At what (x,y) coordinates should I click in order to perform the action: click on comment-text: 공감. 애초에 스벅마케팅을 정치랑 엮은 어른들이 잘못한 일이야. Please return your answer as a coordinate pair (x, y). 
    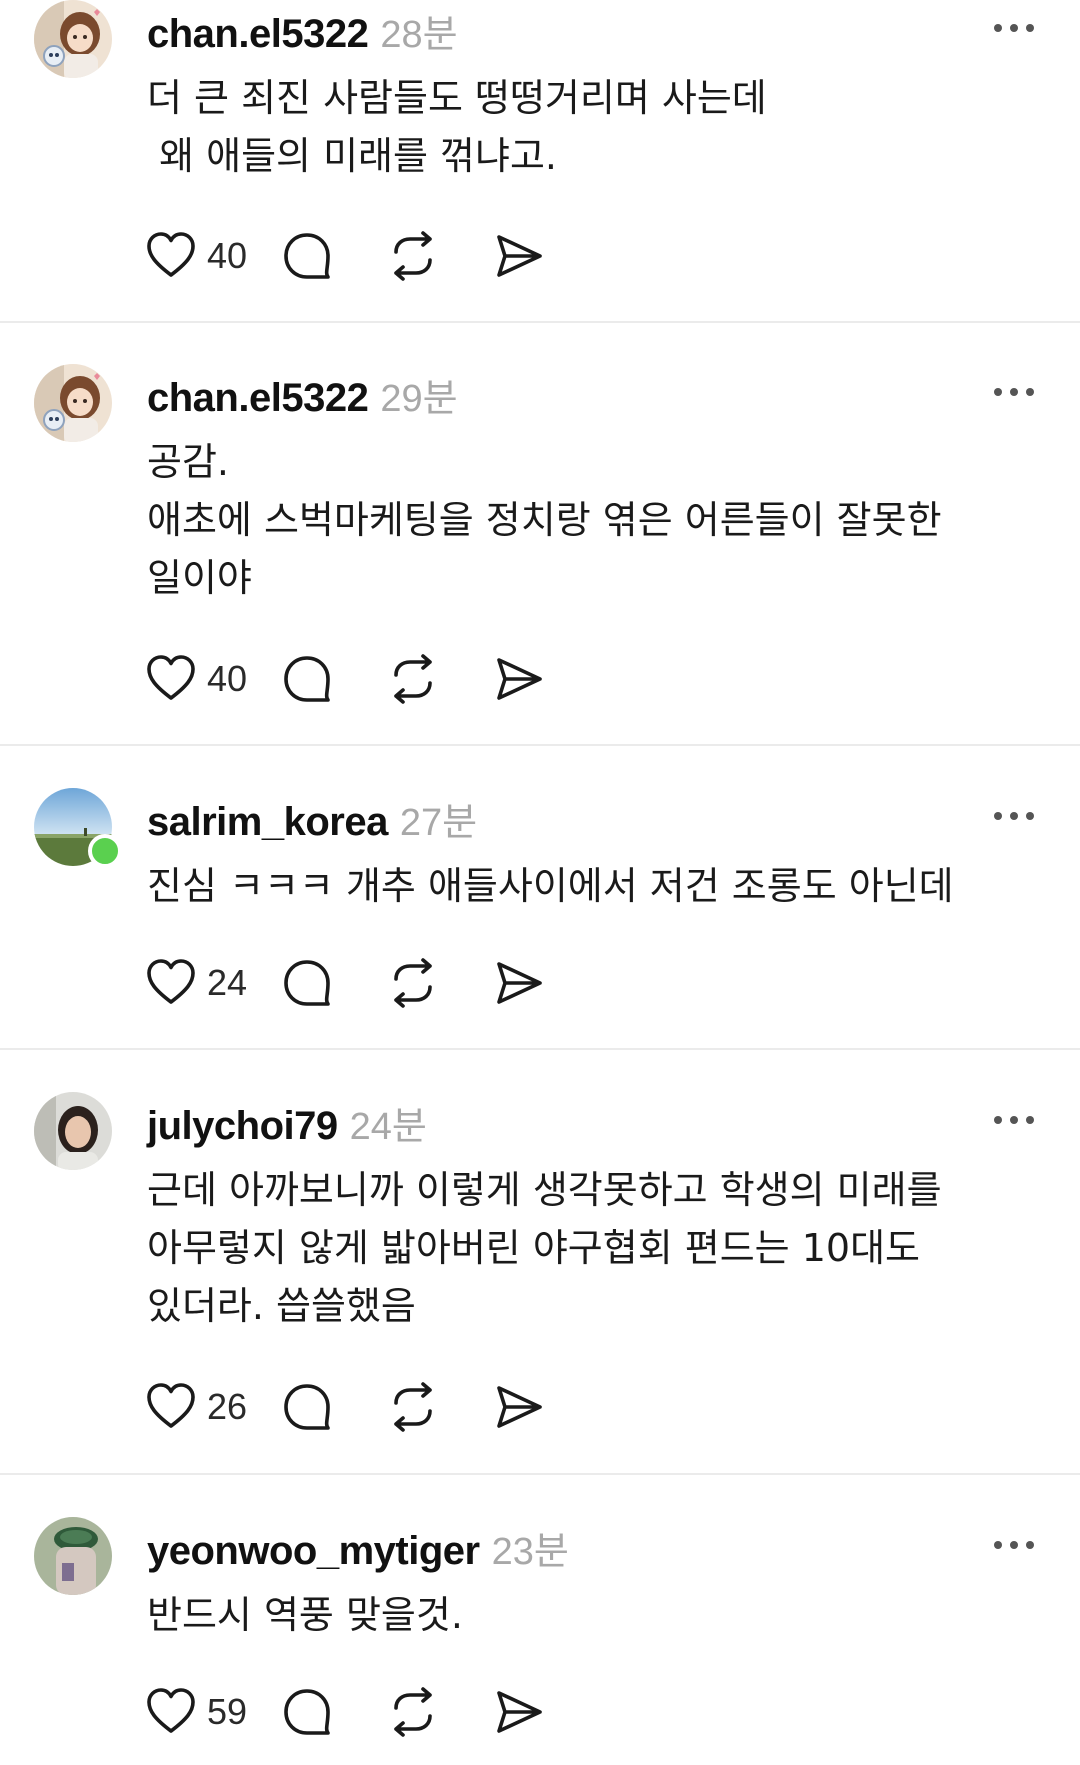
    Looking at the image, I should click on (544, 520).